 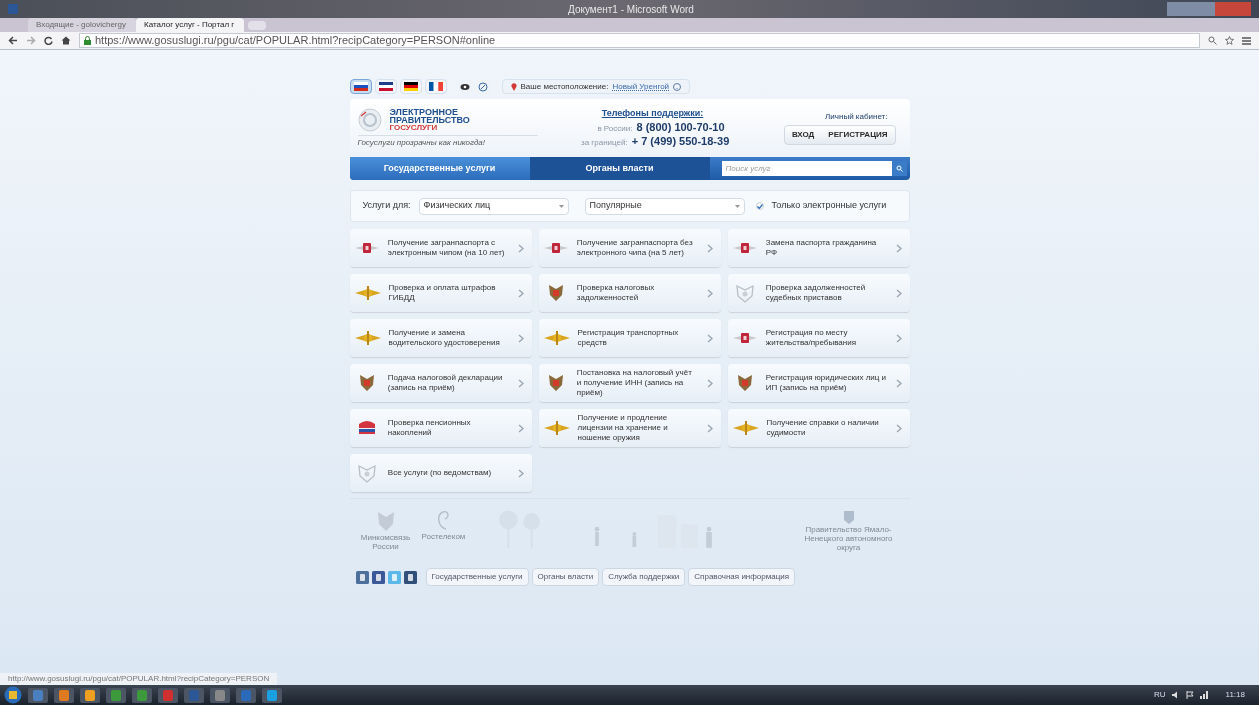 What do you see at coordinates (369, 119) in the screenshot?
I see `logo-icon` at bounding box center [369, 119].